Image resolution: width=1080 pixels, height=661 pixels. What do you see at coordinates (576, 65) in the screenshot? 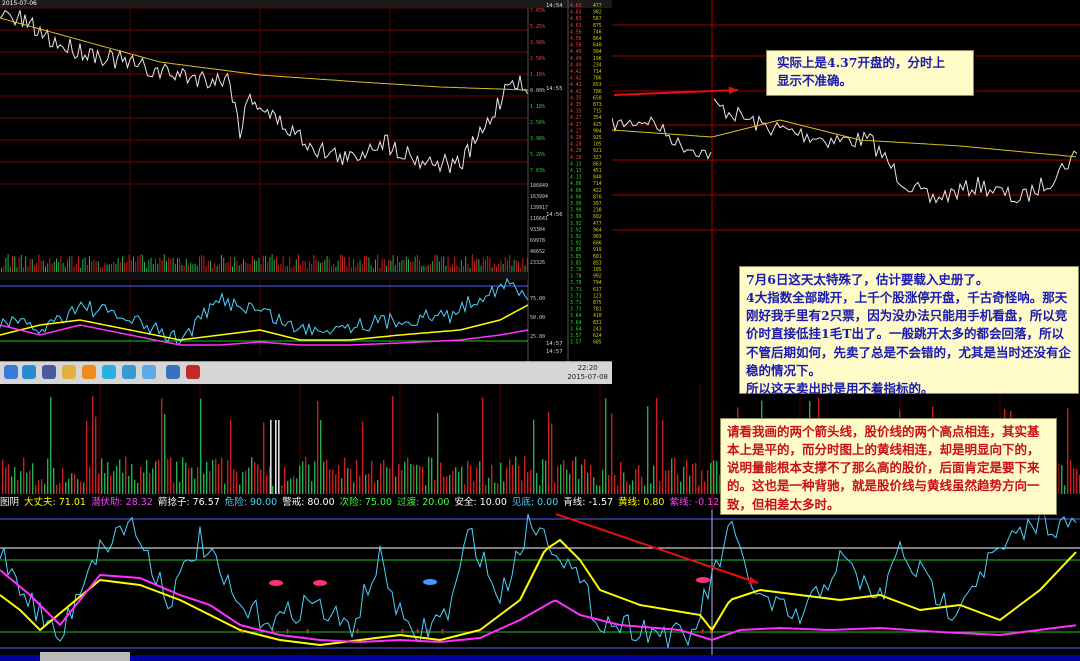
I see `orderbook-price: 4.49` at bounding box center [576, 65].